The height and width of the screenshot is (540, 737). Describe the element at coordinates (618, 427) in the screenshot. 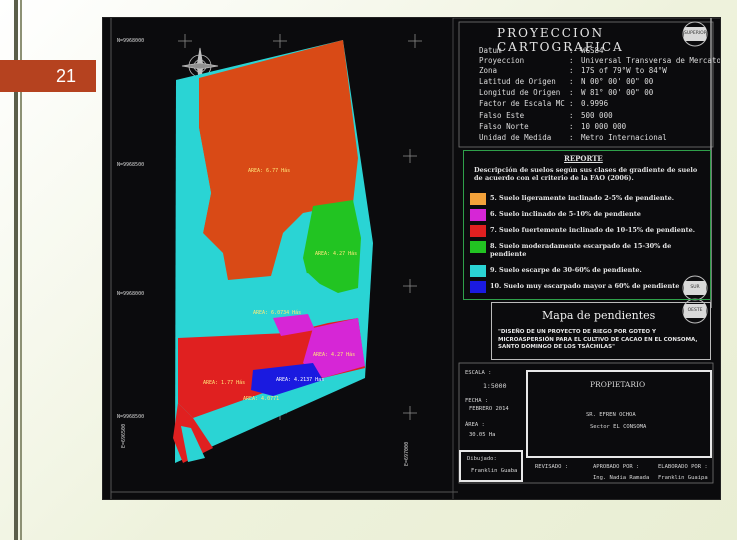

I see `owner-sector: Sector EL CONSOMA` at that location.